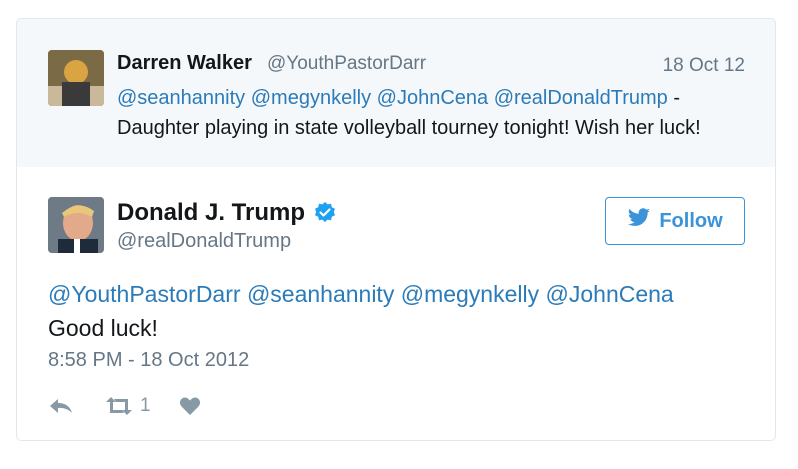 This screenshot has height=469, width=798. Describe the element at coordinates (119, 406) in the screenshot. I see `retweet-icon` at that location.